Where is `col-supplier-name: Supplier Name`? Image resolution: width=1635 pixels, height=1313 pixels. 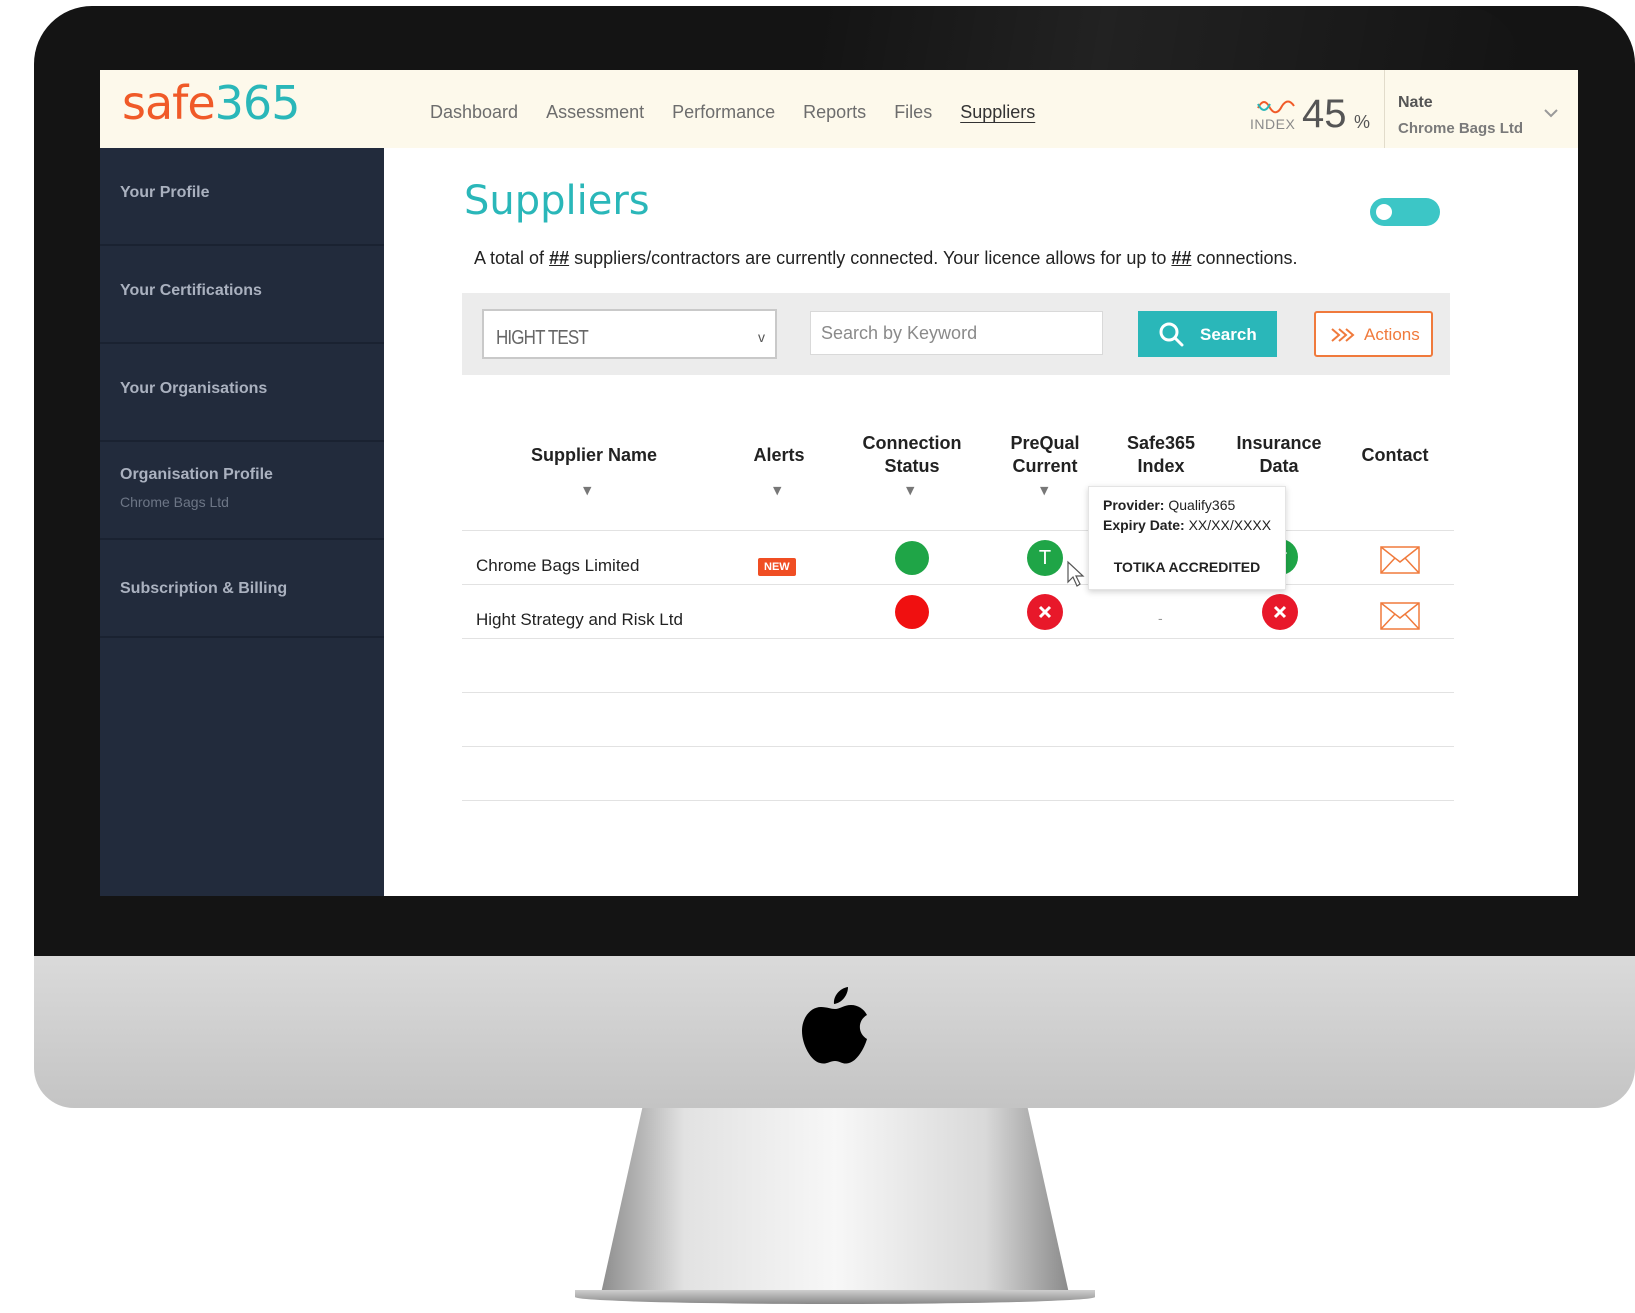
col-supplier-name: Supplier Name is located at coordinates (594, 455).